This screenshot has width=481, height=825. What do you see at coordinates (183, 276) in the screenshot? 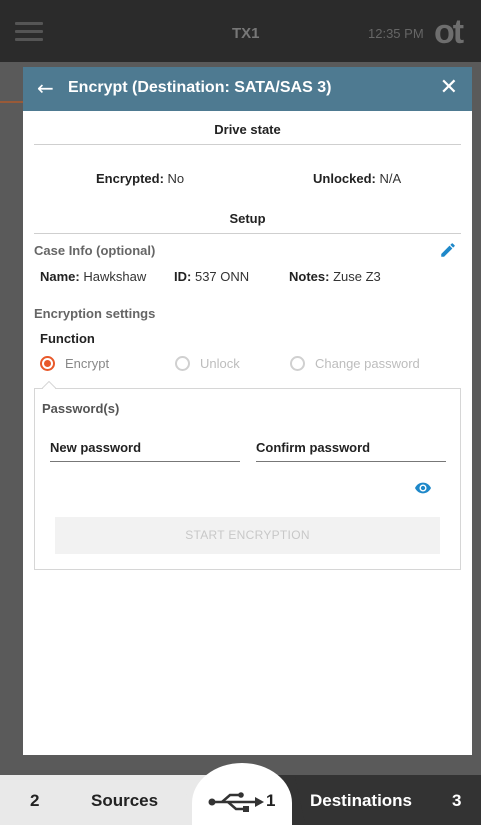
I see `id-label: ID:` at bounding box center [183, 276].